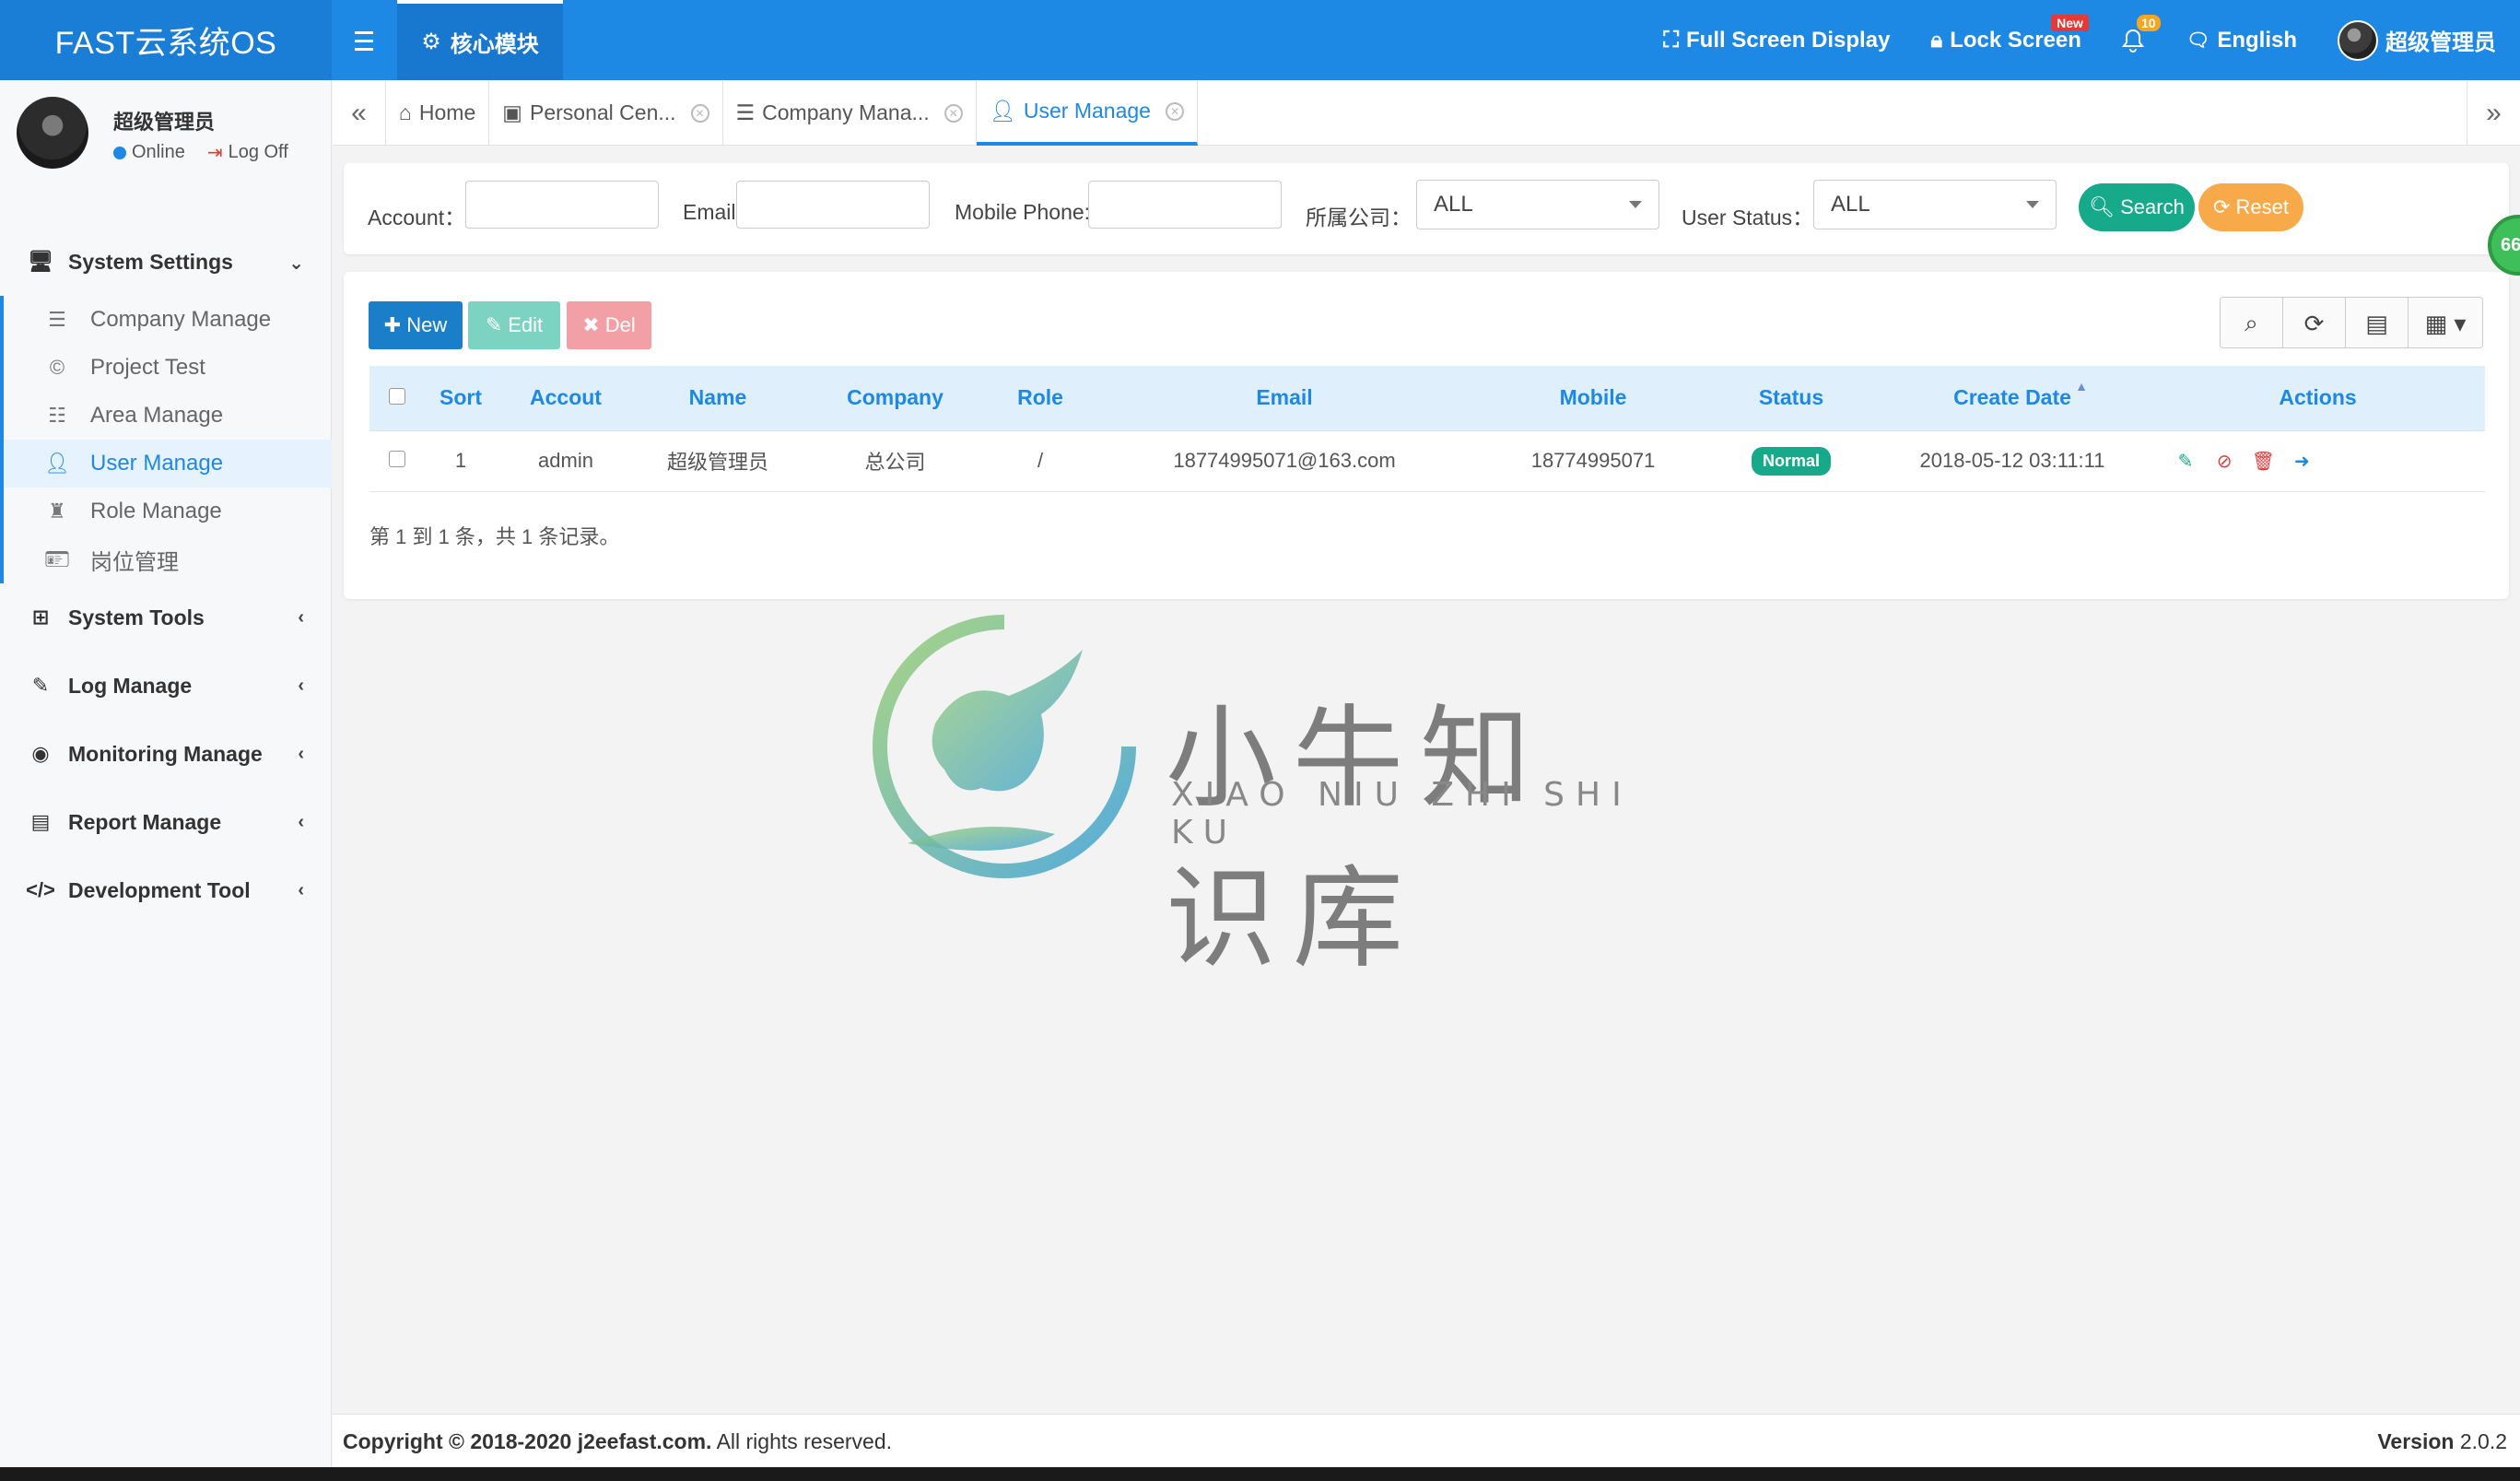 The image size is (2520, 1481). I want to click on cell-mobile: 18774995071, so click(1593, 461).